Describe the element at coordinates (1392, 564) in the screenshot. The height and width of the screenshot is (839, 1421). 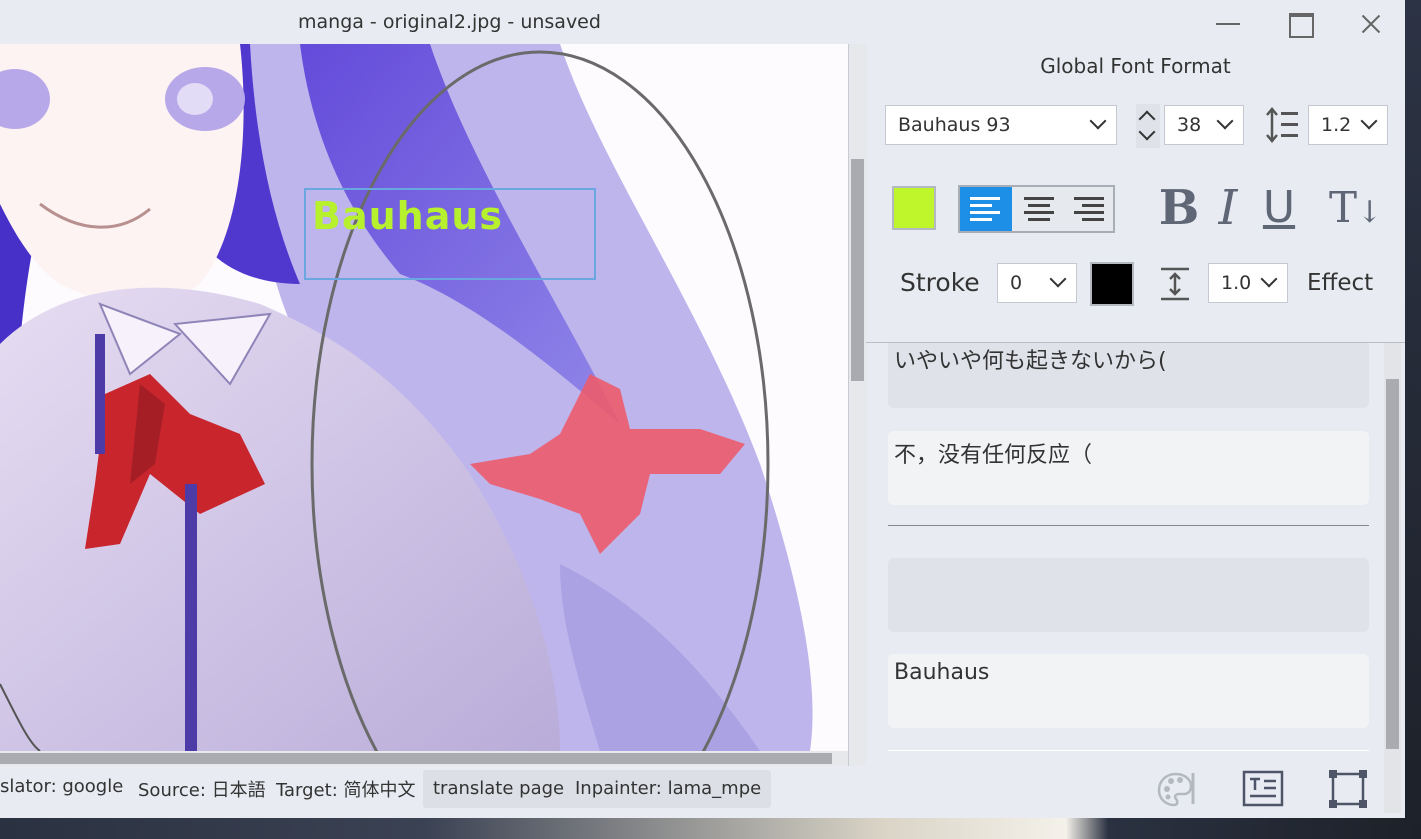
I see `text-list-scroll-thumb` at that location.